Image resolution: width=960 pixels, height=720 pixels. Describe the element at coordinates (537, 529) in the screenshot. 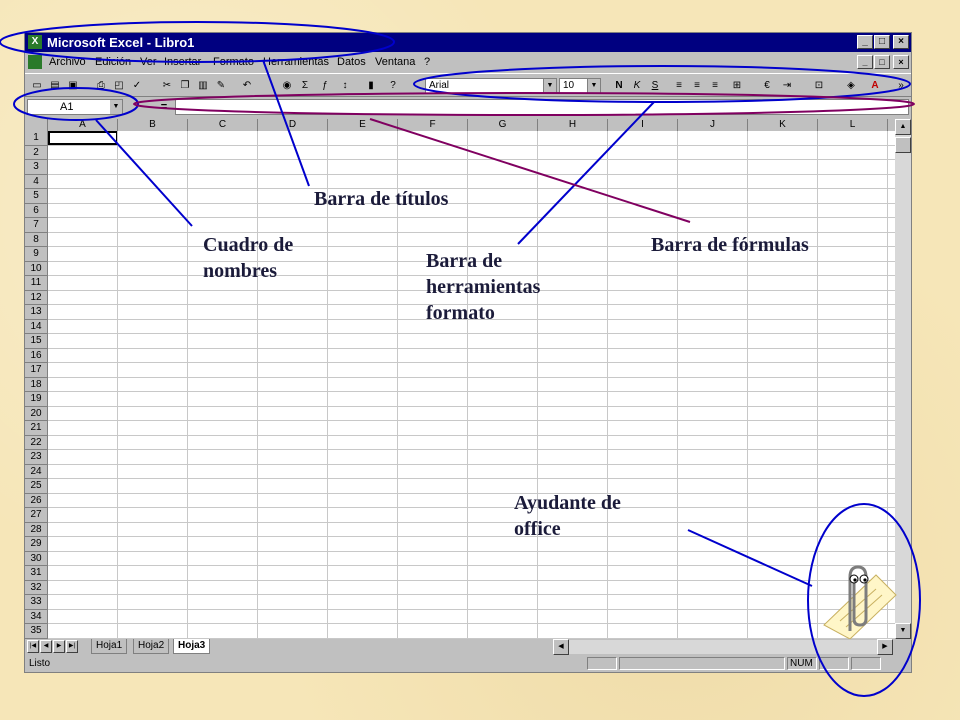

I see `callout-line-2: office` at that location.